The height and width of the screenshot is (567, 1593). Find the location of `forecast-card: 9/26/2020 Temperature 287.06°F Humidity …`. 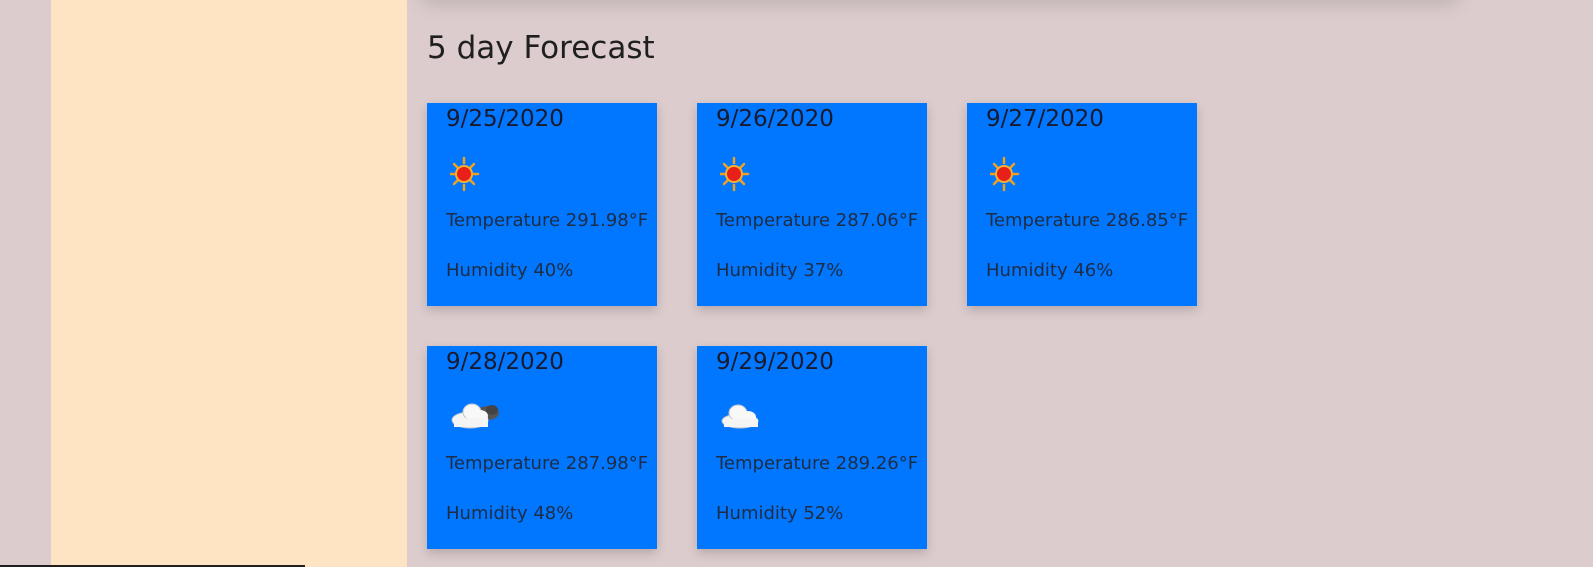

forecast-card: 9/26/2020 Temperature 287.06°F Humidity … is located at coordinates (812, 204).